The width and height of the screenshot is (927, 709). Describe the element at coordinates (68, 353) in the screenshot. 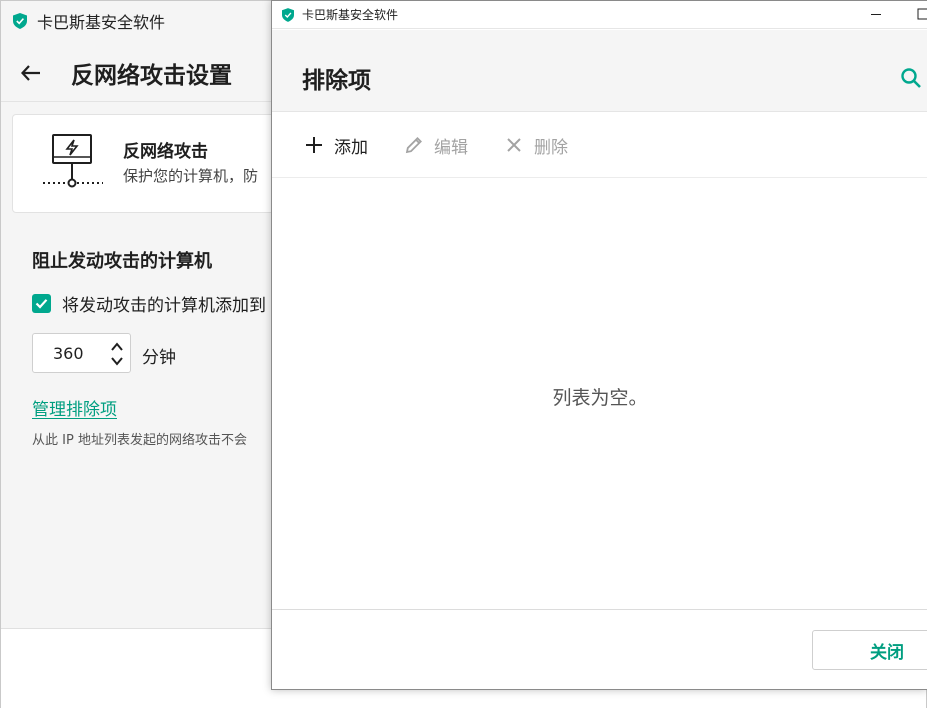

I see `stepper-value: 360` at that location.